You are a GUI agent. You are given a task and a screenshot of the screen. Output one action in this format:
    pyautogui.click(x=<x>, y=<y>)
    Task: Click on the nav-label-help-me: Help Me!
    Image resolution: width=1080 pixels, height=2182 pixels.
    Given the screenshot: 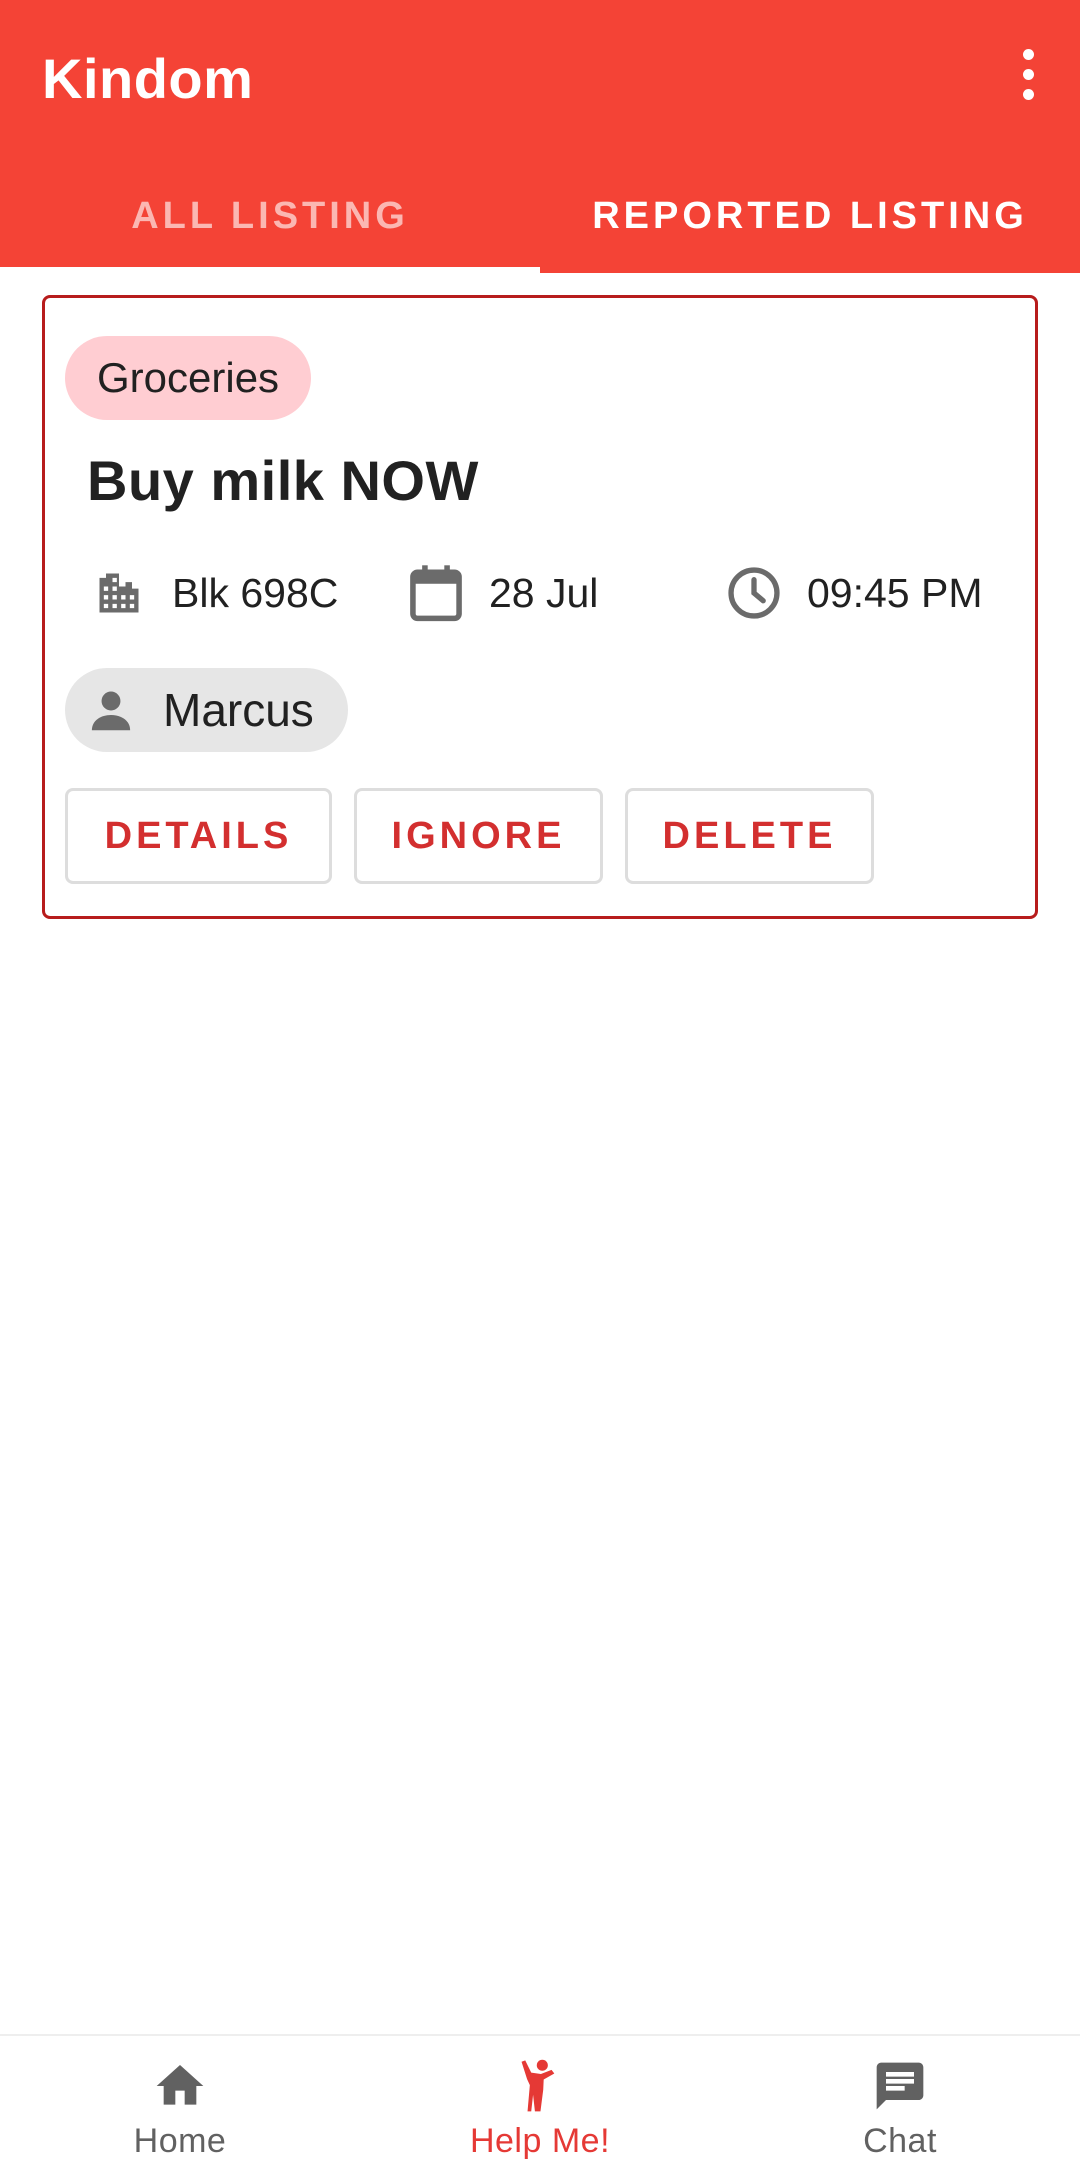 What is the action you would take?
    pyautogui.click(x=540, y=2141)
    